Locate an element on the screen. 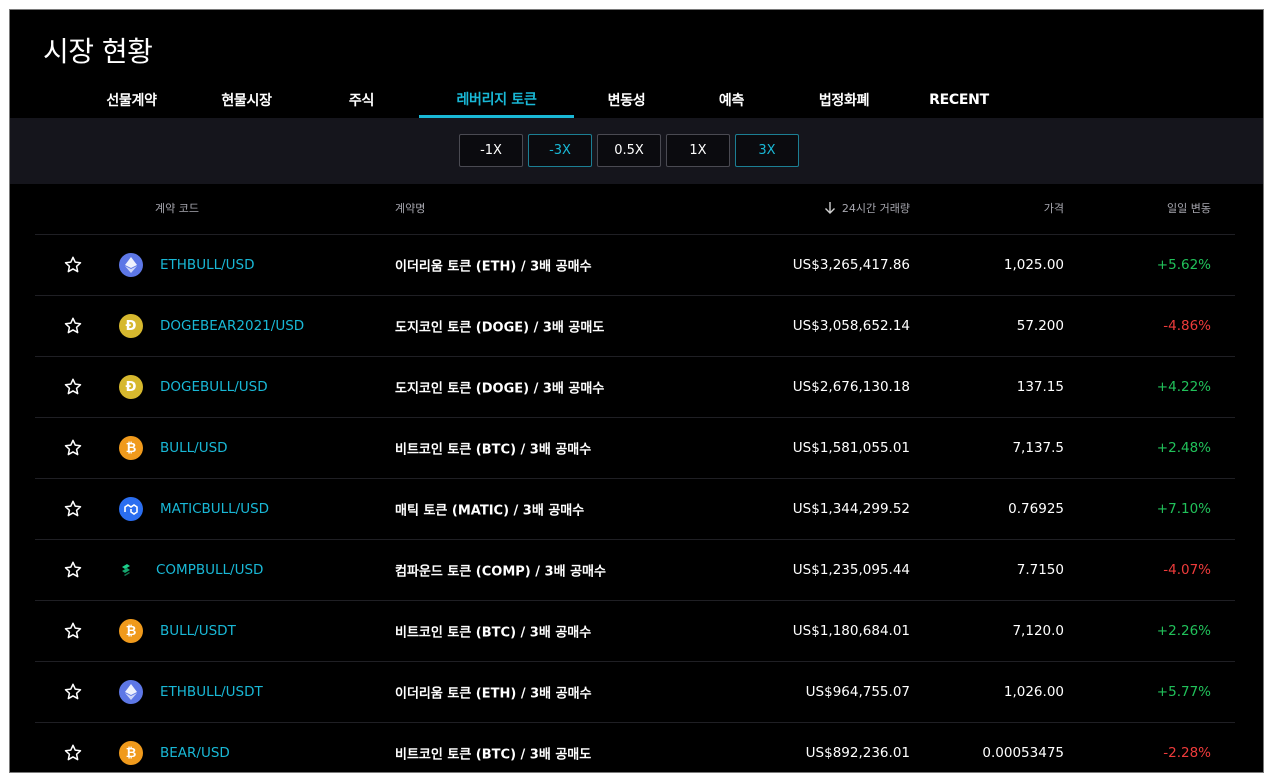 The width and height of the screenshot is (1271, 780). volume-24h: US$1,581,055.01 is located at coordinates (851, 448).